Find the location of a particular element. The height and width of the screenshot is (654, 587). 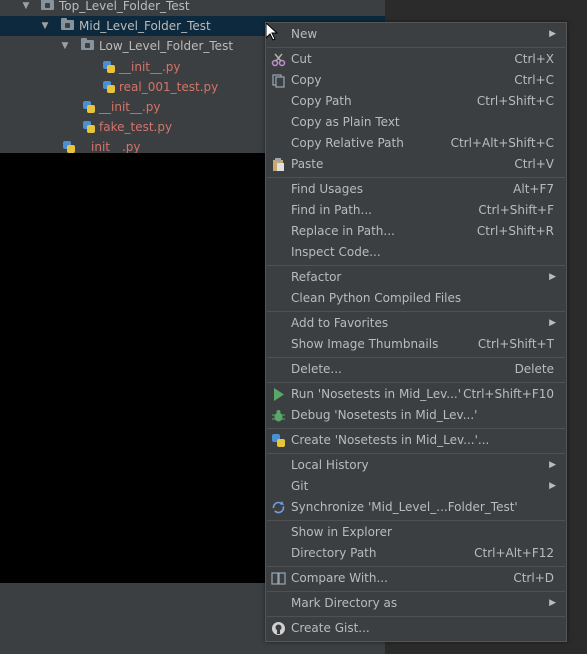

menu-label: Directory Path is located at coordinates (334, 553).